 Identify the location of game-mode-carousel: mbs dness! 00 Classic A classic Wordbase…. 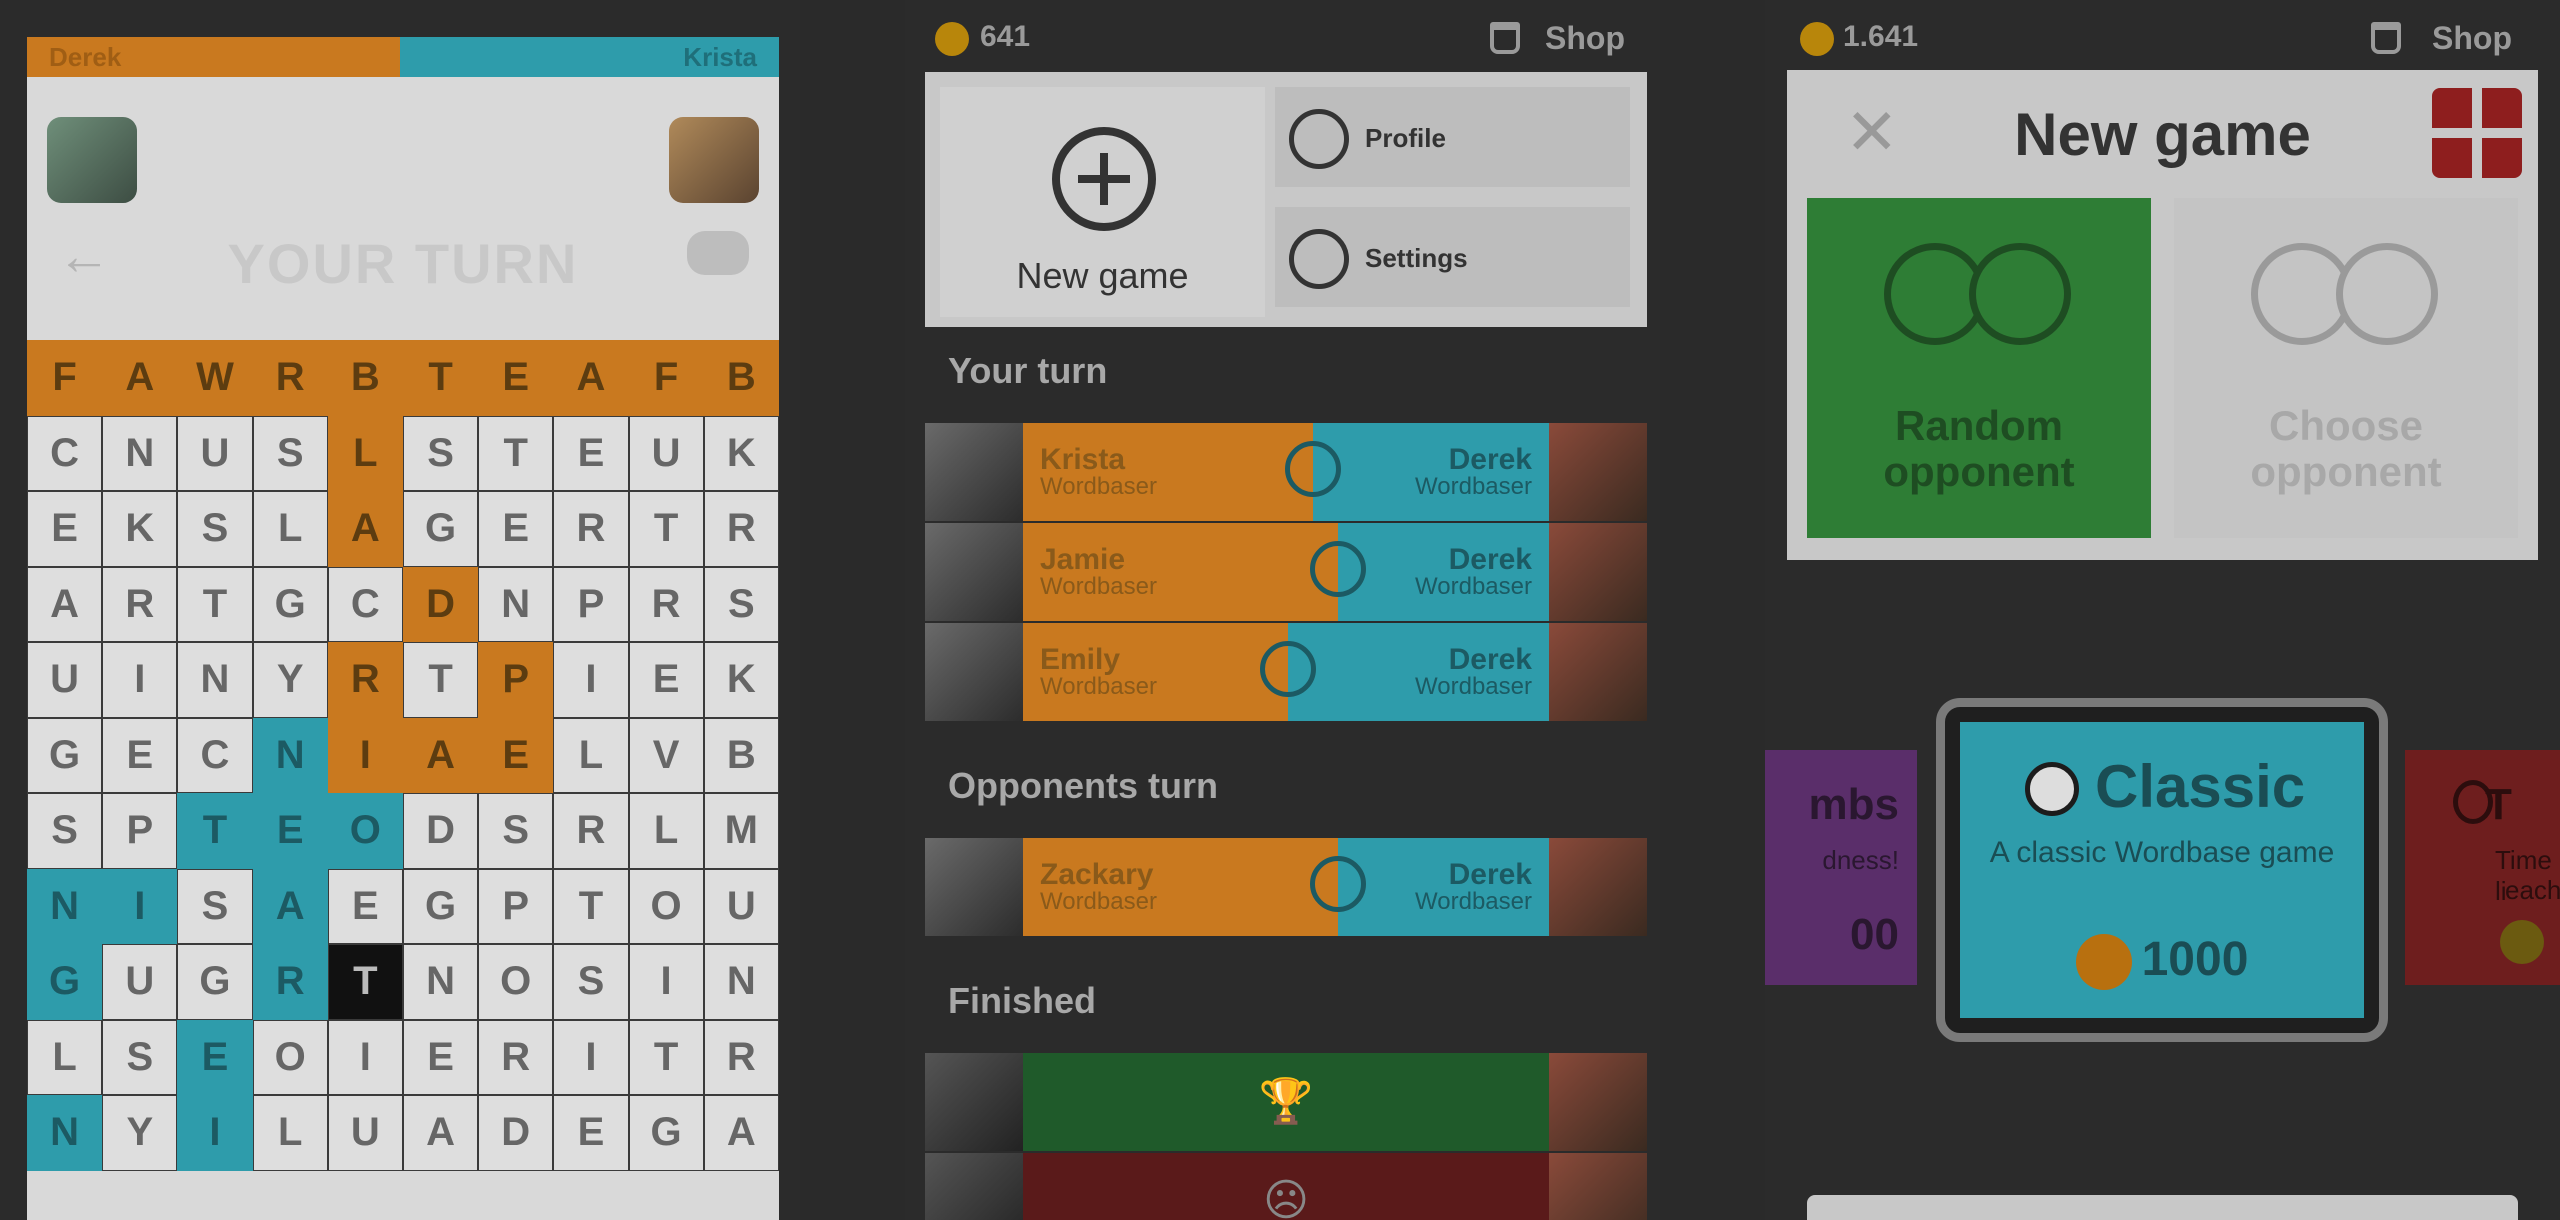
(2162, 870).